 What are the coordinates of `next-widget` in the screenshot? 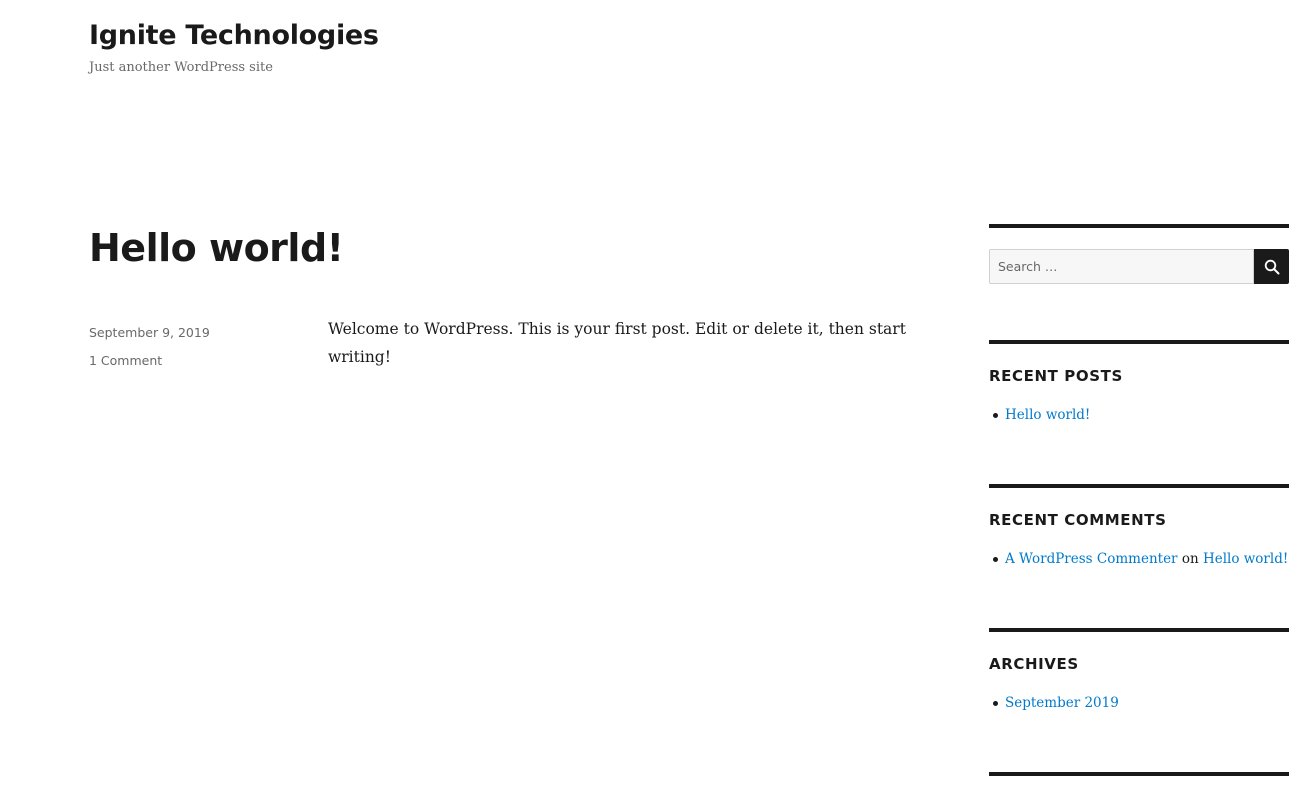 It's located at (1139, 774).